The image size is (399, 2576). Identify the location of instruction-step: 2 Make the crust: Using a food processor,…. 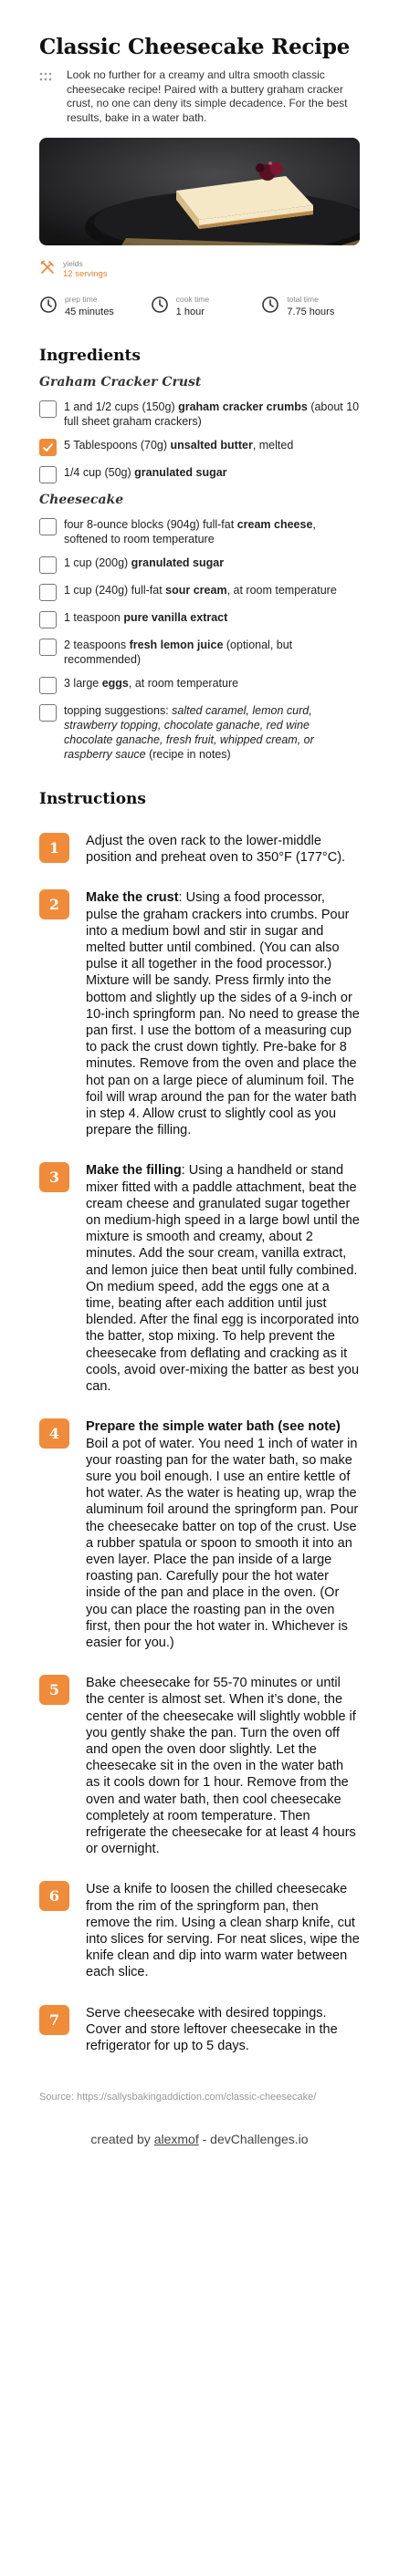
(200, 1013).